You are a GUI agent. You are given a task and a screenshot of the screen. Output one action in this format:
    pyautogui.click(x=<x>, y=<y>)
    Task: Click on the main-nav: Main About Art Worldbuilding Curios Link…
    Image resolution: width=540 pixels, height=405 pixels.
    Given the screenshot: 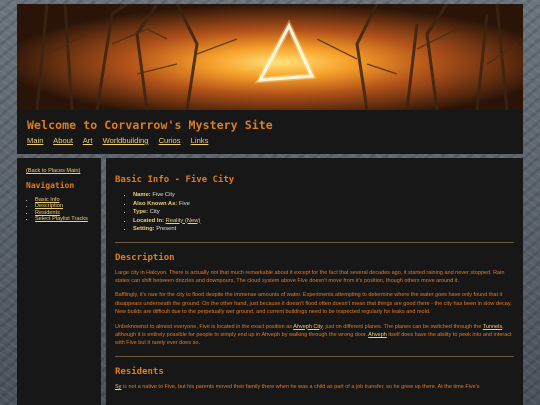 What is the action you would take?
    pyautogui.click(x=270, y=140)
    